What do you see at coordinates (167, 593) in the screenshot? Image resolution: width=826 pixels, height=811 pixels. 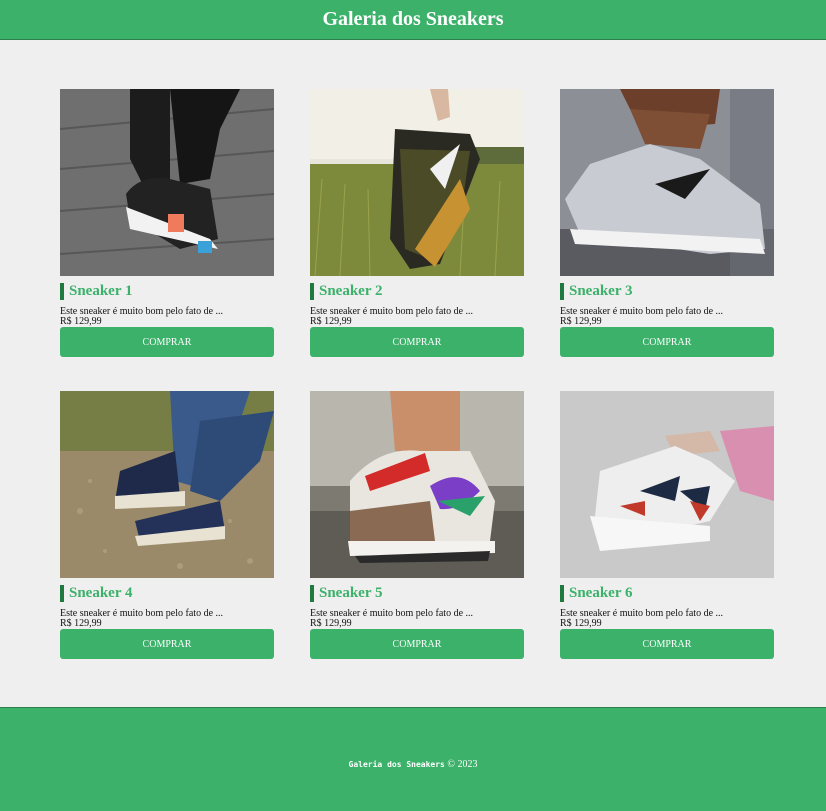 I see `product-title: Sneaker 4` at bounding box center [167, 593].